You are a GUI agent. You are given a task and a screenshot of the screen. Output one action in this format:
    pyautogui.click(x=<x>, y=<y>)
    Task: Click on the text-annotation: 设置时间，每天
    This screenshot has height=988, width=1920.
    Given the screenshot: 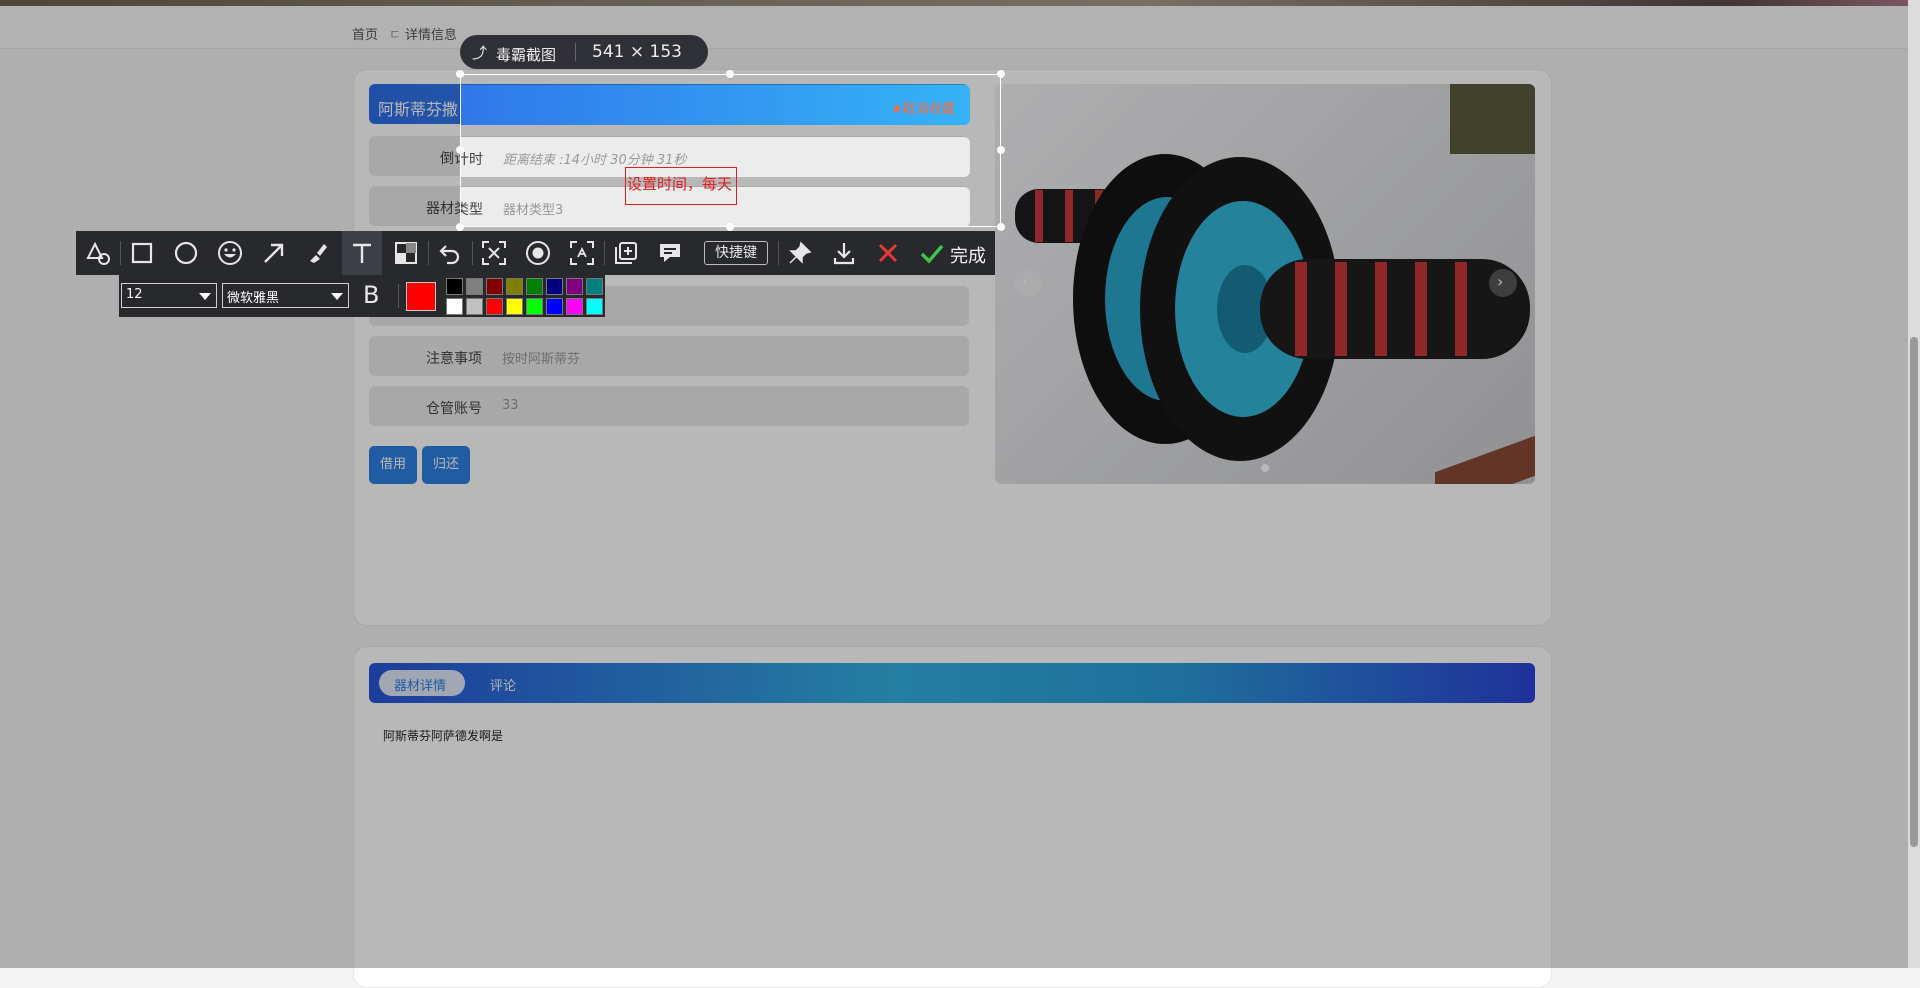 What is the action you would take?
    pyautogui.click(x=679, y=183)
    